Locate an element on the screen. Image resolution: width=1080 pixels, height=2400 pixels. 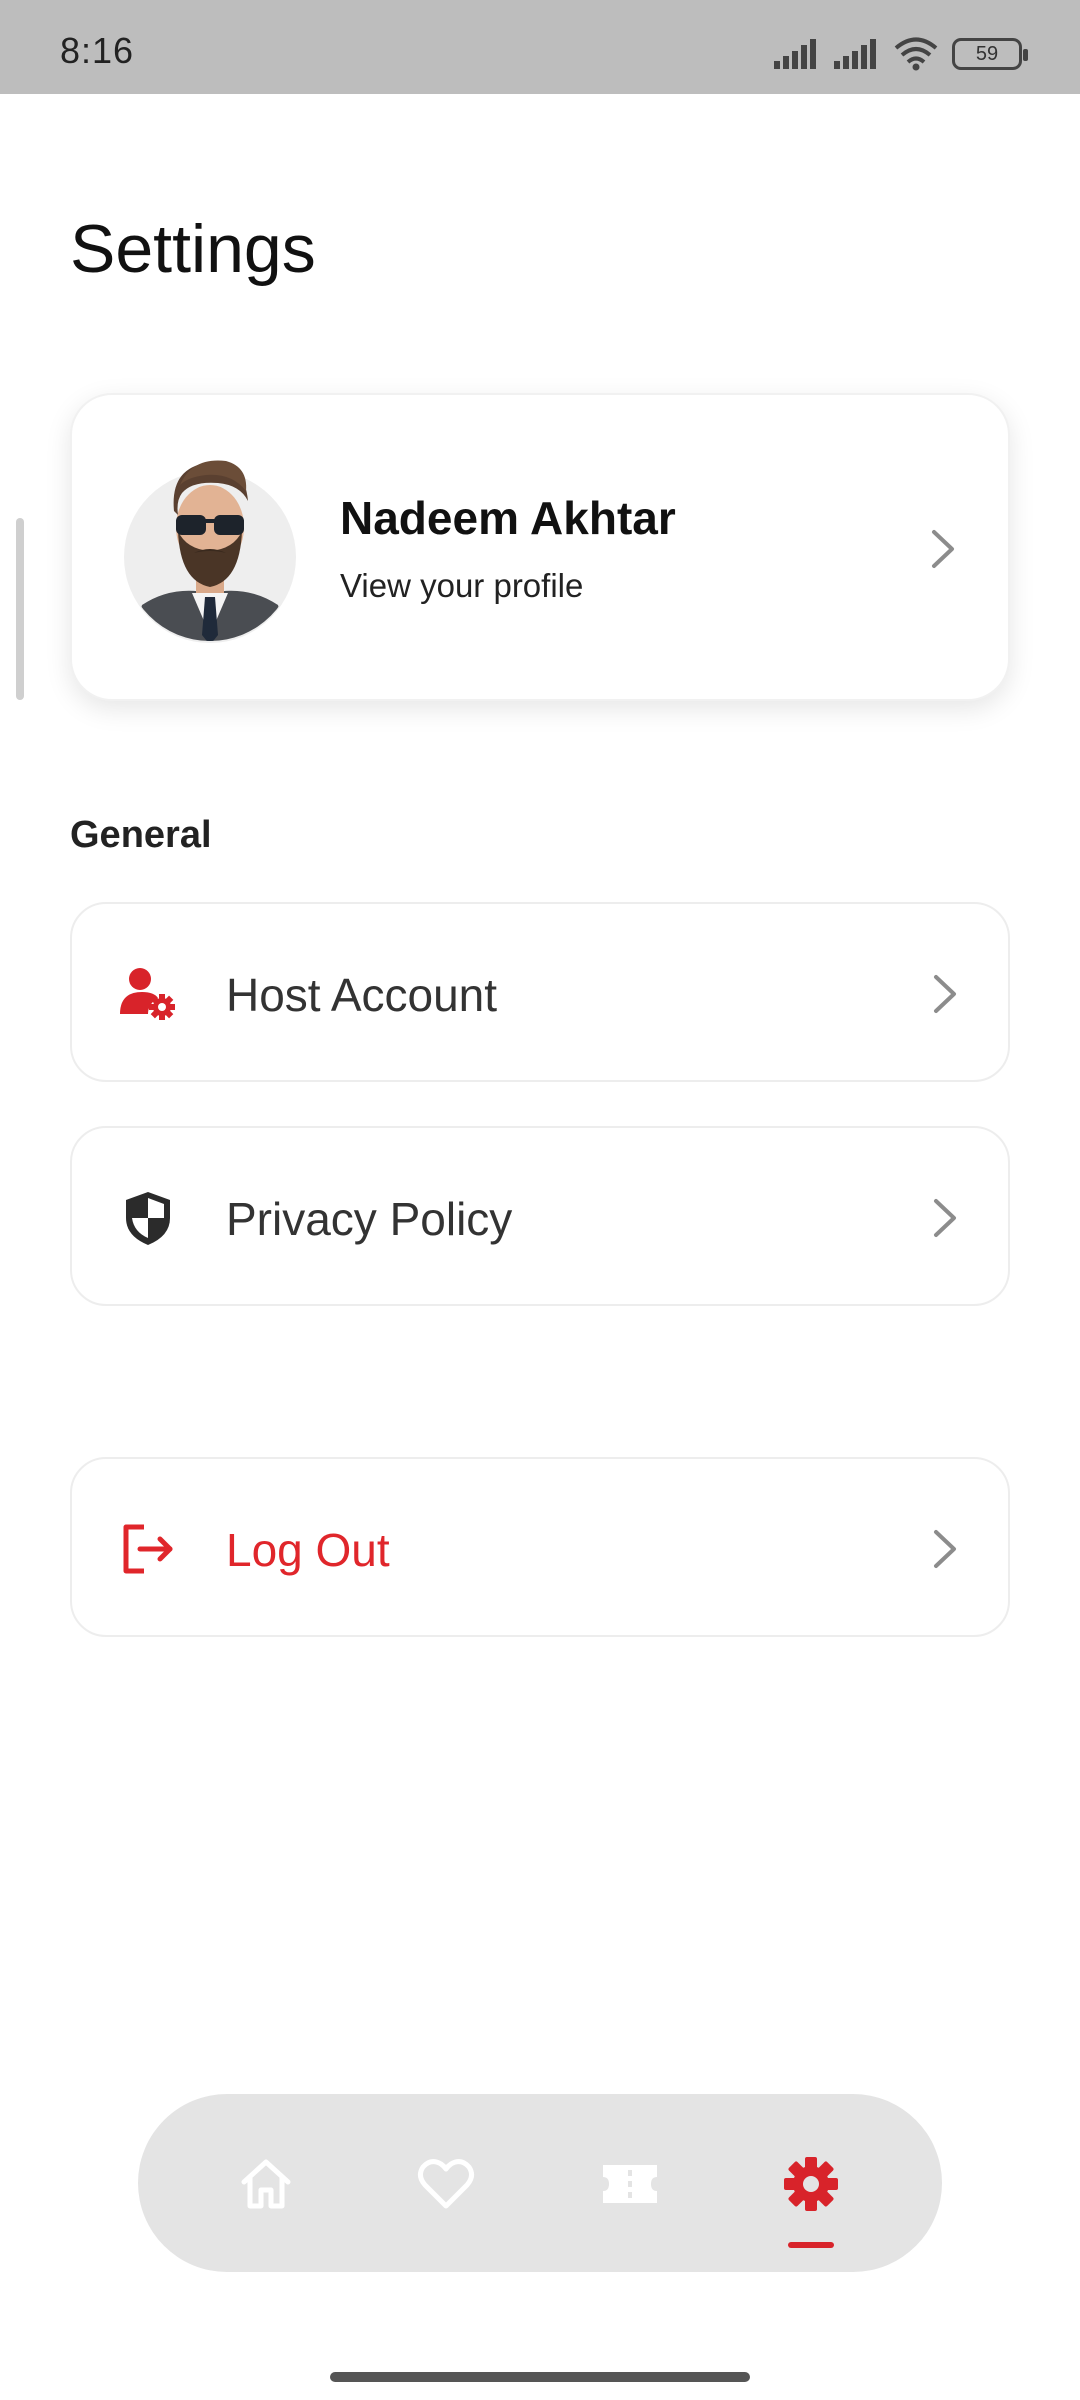
page-title: Settings is located at coordinates (193, 249).